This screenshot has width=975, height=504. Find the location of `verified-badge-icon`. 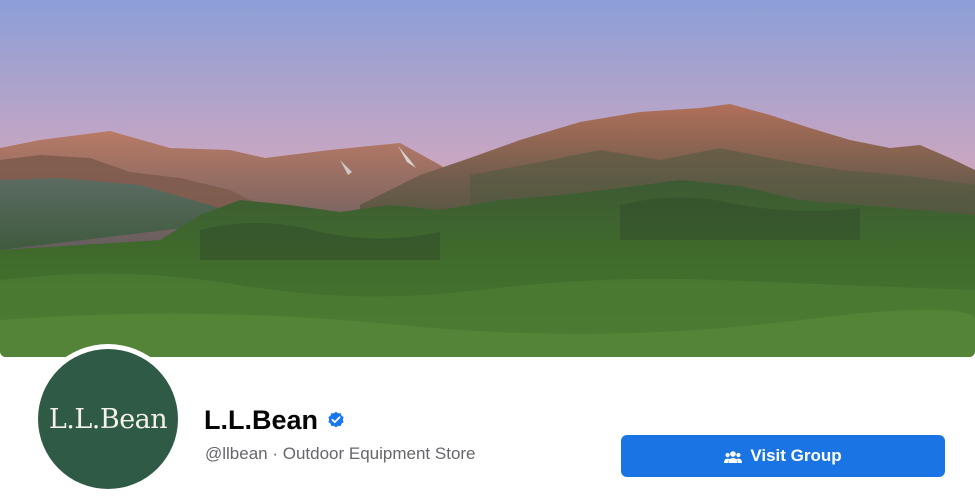

verified-badge-icon is located at coordinates (336, 420).